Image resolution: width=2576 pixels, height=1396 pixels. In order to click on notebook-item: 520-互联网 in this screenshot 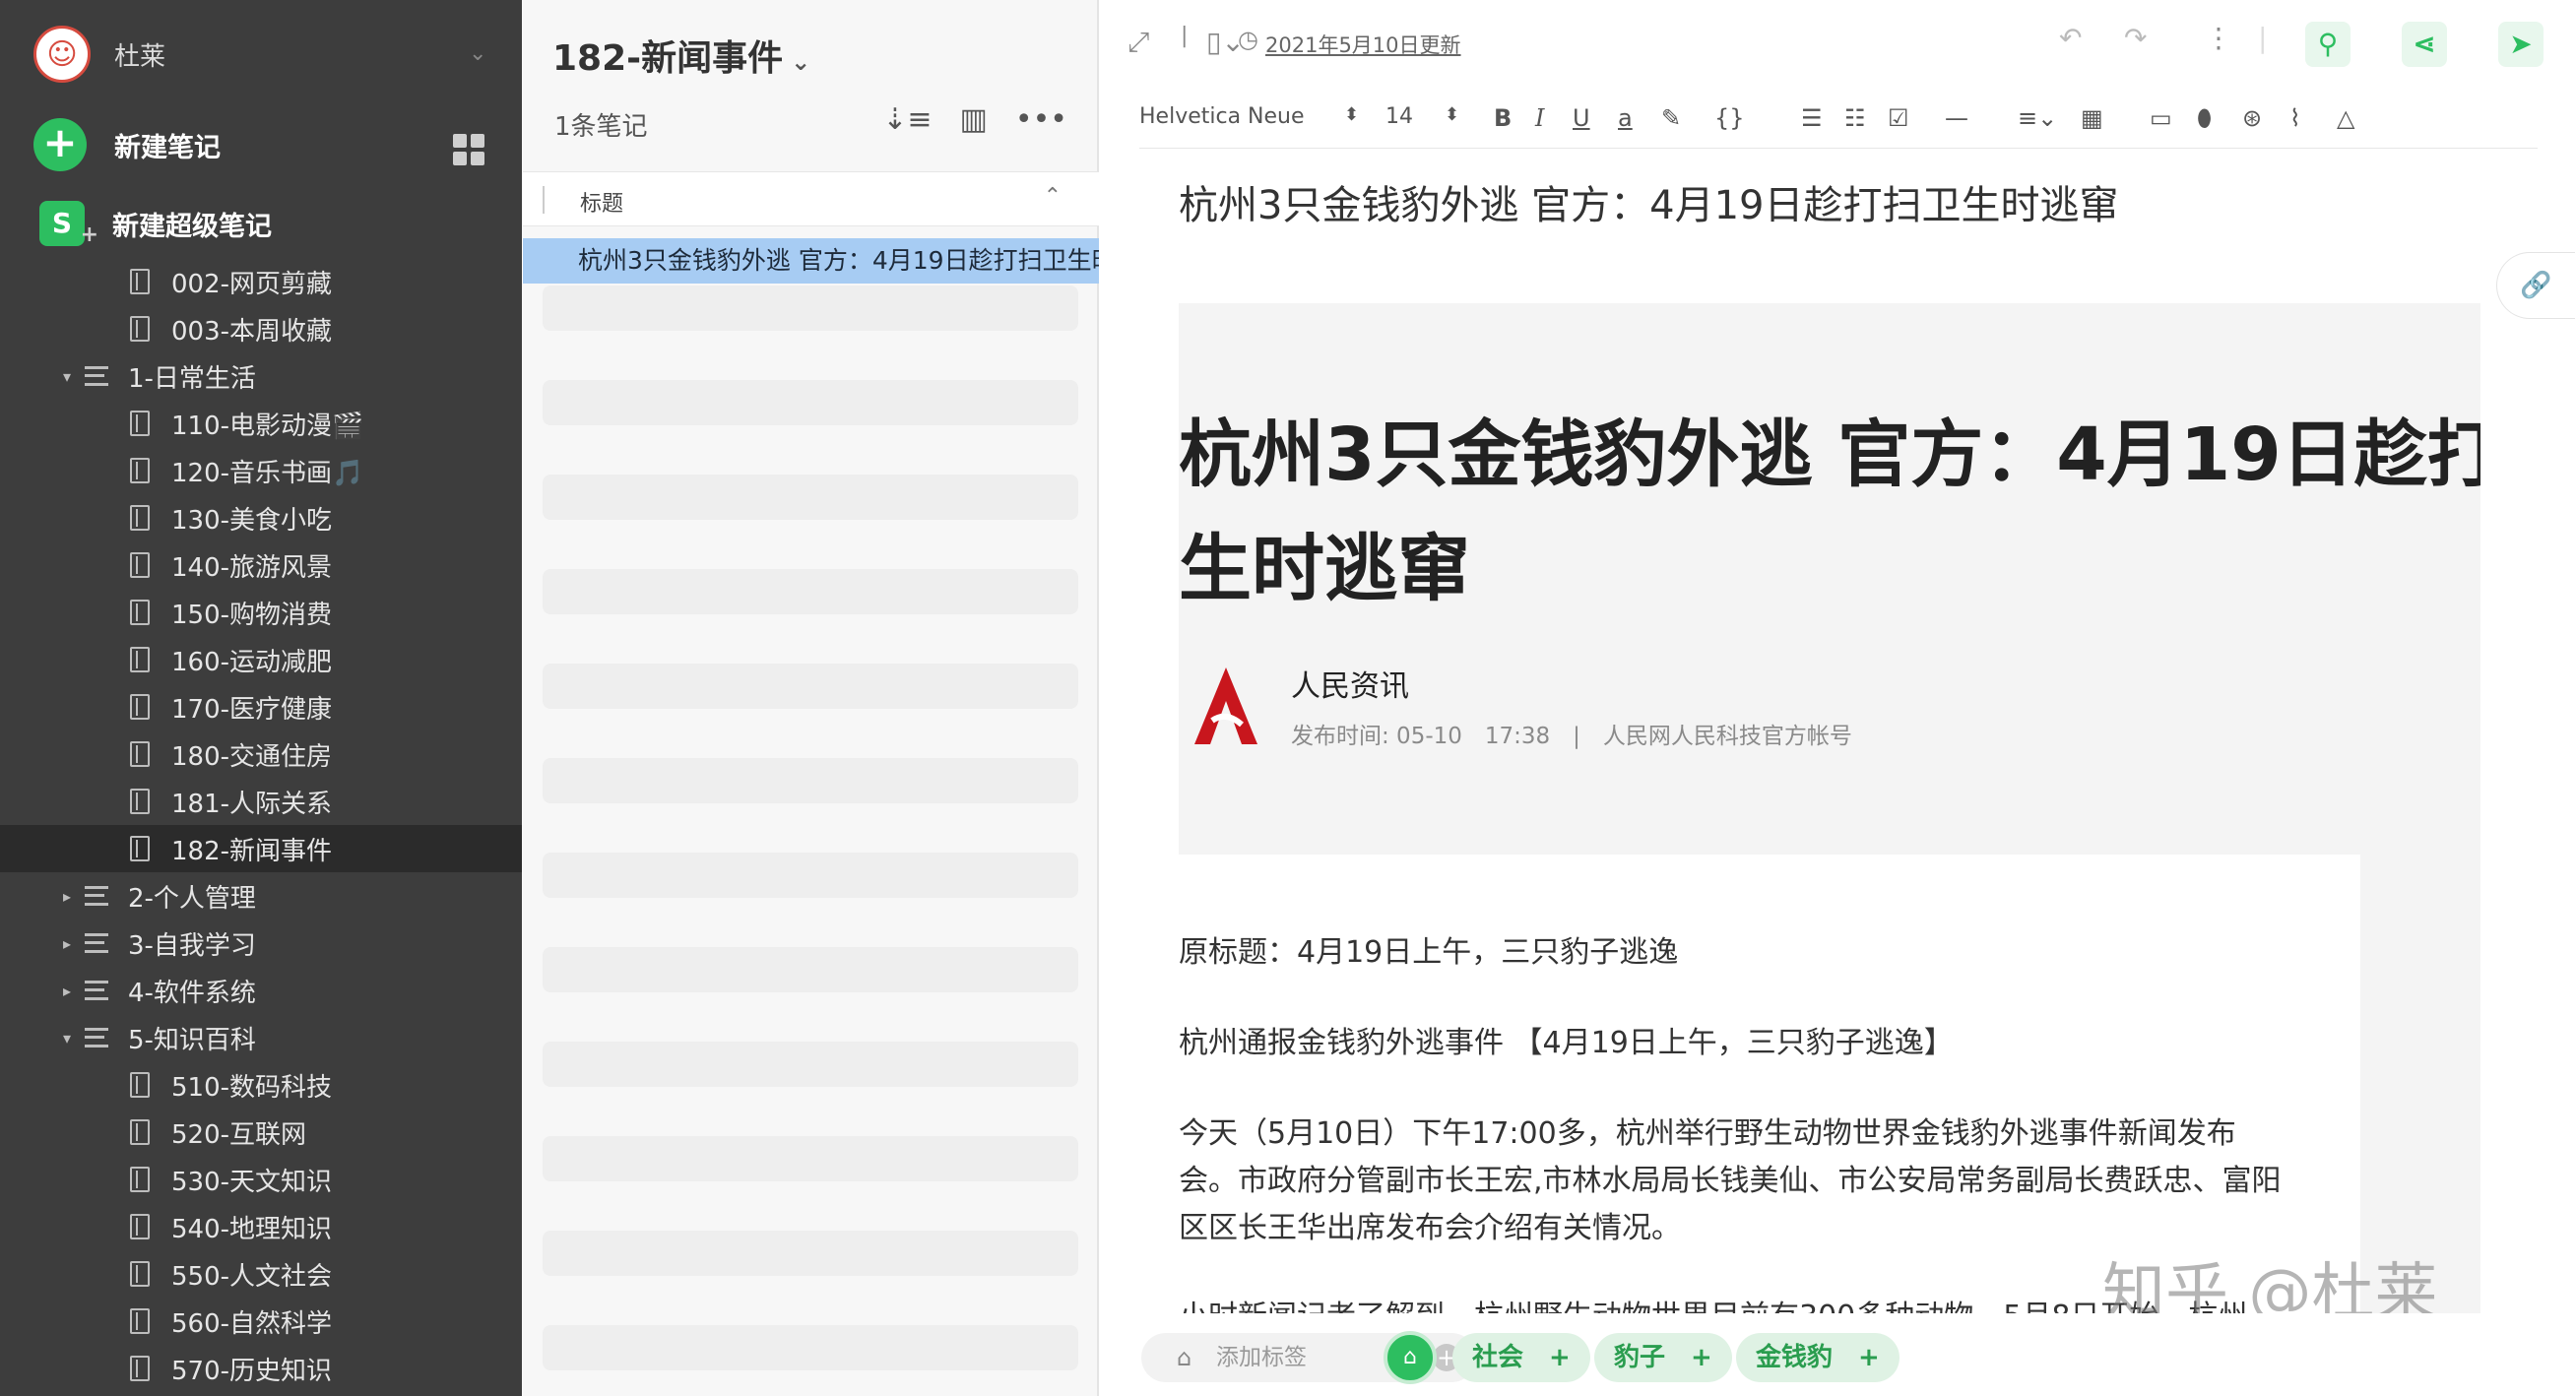, I will do `click(261, 1132)`.